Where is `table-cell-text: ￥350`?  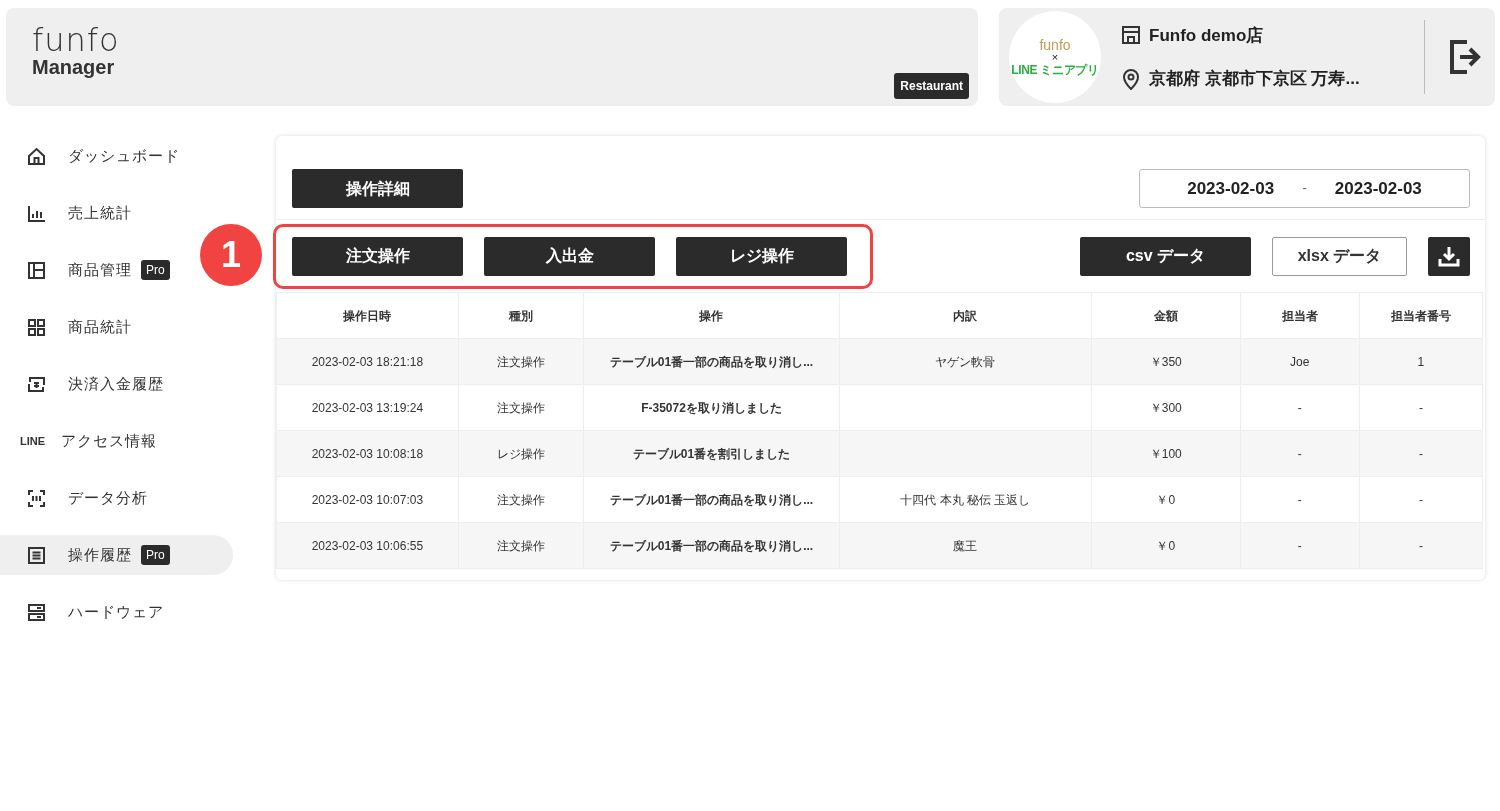
table-cell-text: ￥350 is located at coordinates (1165, 361).